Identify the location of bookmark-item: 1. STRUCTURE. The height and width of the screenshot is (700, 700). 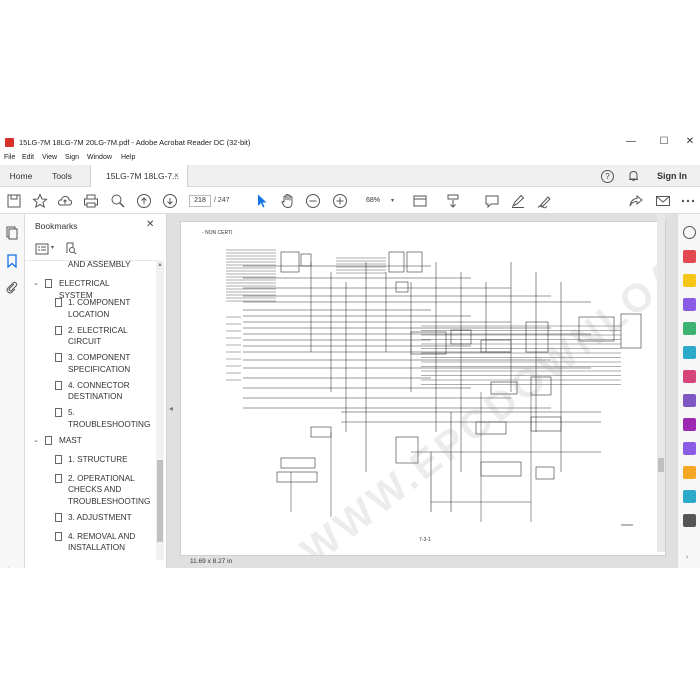
(90, 460).